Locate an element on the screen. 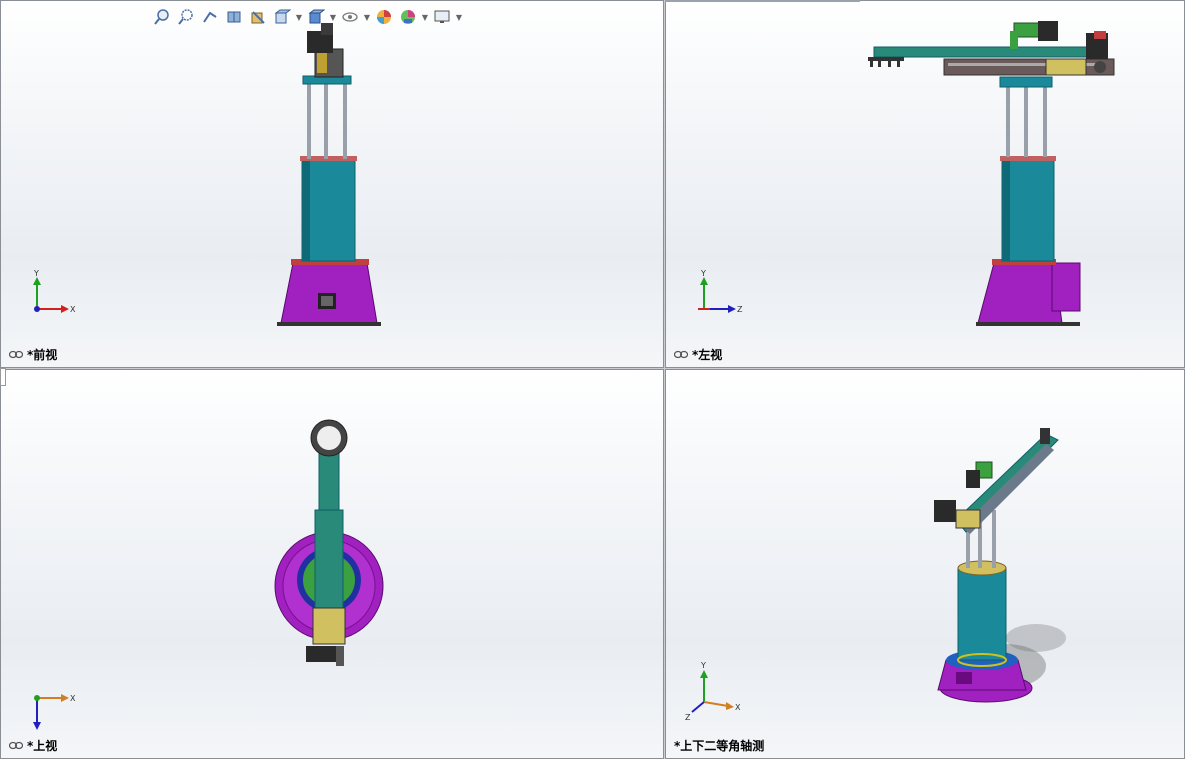 The width and height of the screenshot is (1185, 759). view-name: *左视 is located at coordinates (707, 355).